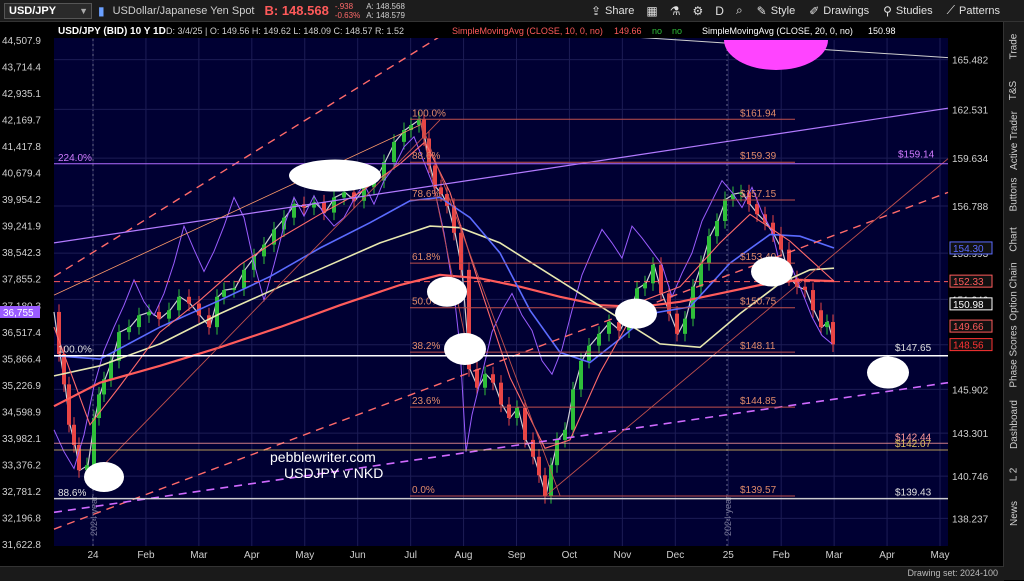 Image resolution: width=1024 pixels, height=581 pixels. What do you see at coordinates (596, 10) in the screenshot?
I see `share-icon: ⇪` at bounding box center [596, 10].